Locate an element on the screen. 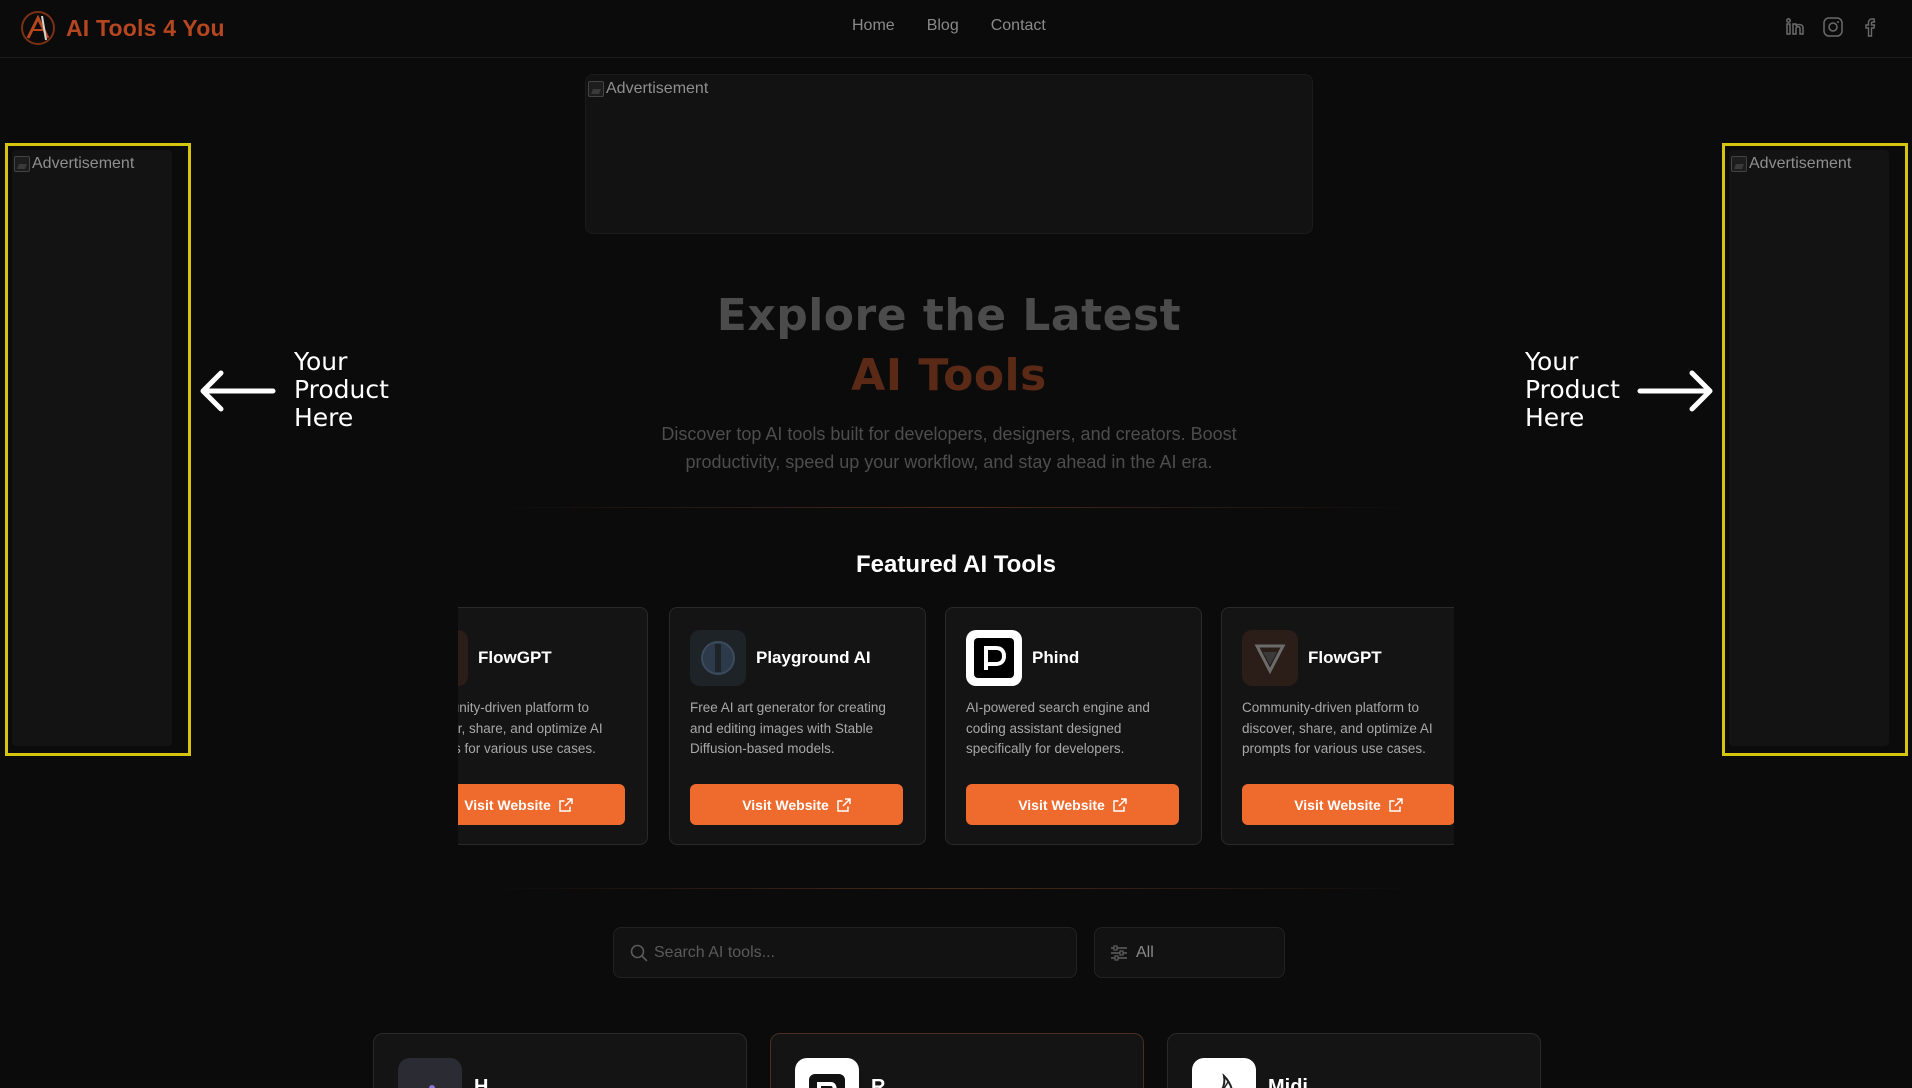  main-nav: Home Blog Contact is located at coordinates (949, 26).